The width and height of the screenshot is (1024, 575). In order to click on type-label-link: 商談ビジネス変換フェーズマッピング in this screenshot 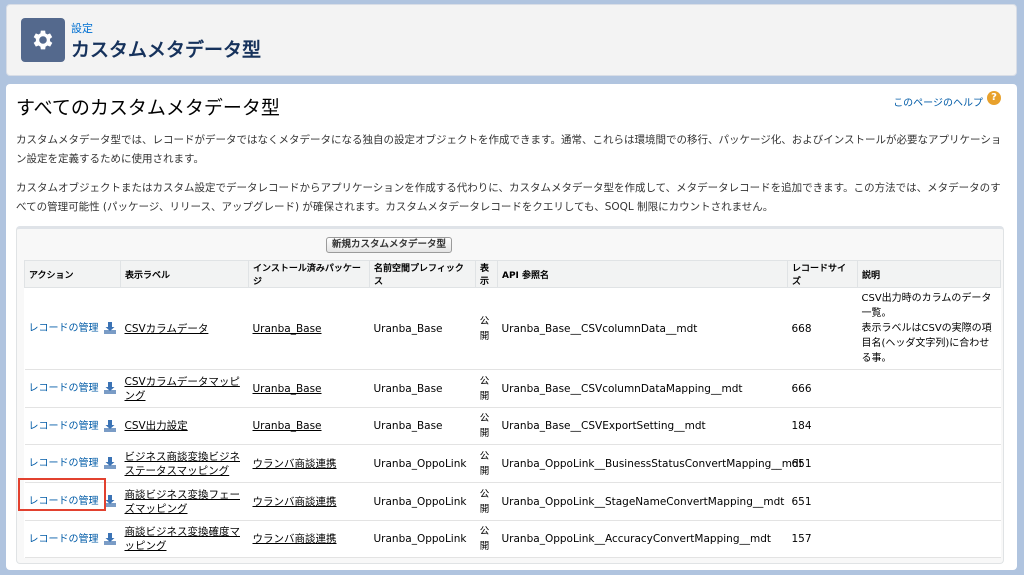, I will do `click(183, 502)`.